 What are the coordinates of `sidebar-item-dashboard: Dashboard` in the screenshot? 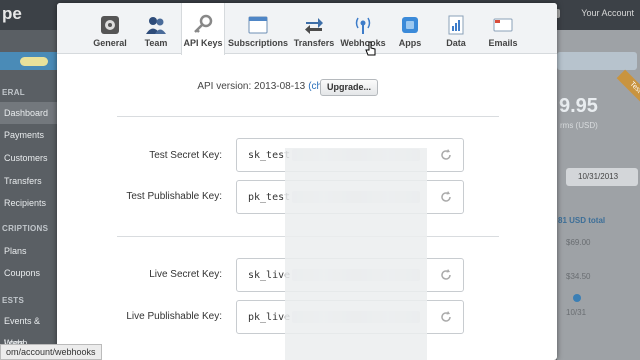 It's located at (28, 113).